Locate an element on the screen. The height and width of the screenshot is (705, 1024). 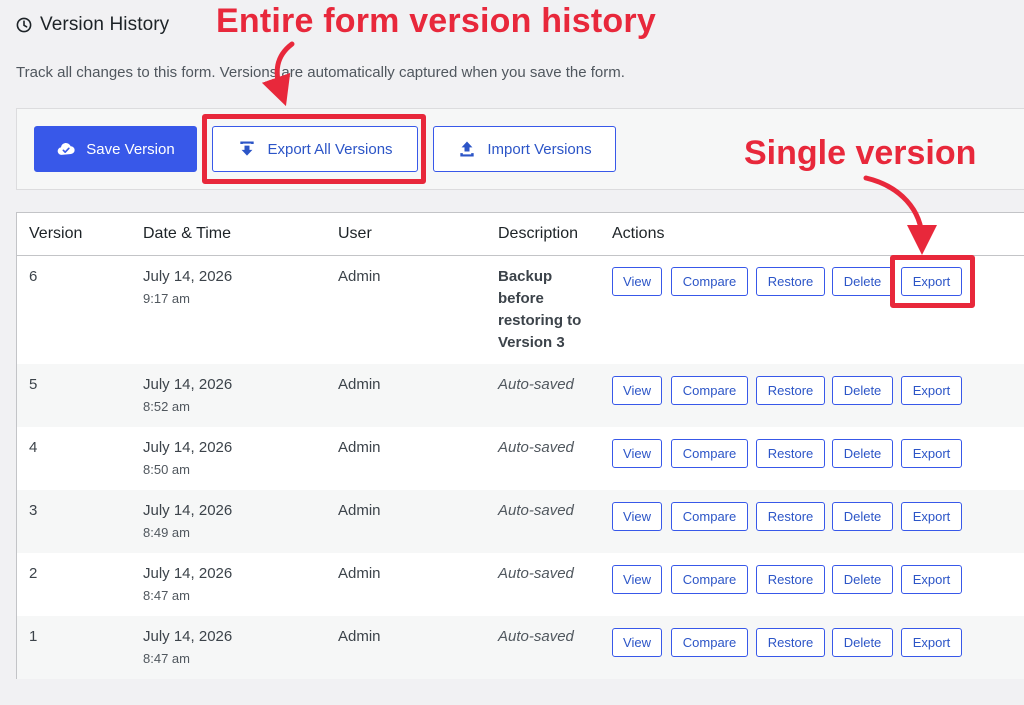
date-time: July 14, 2026 8:52 am is located at coordinates (187, 395).